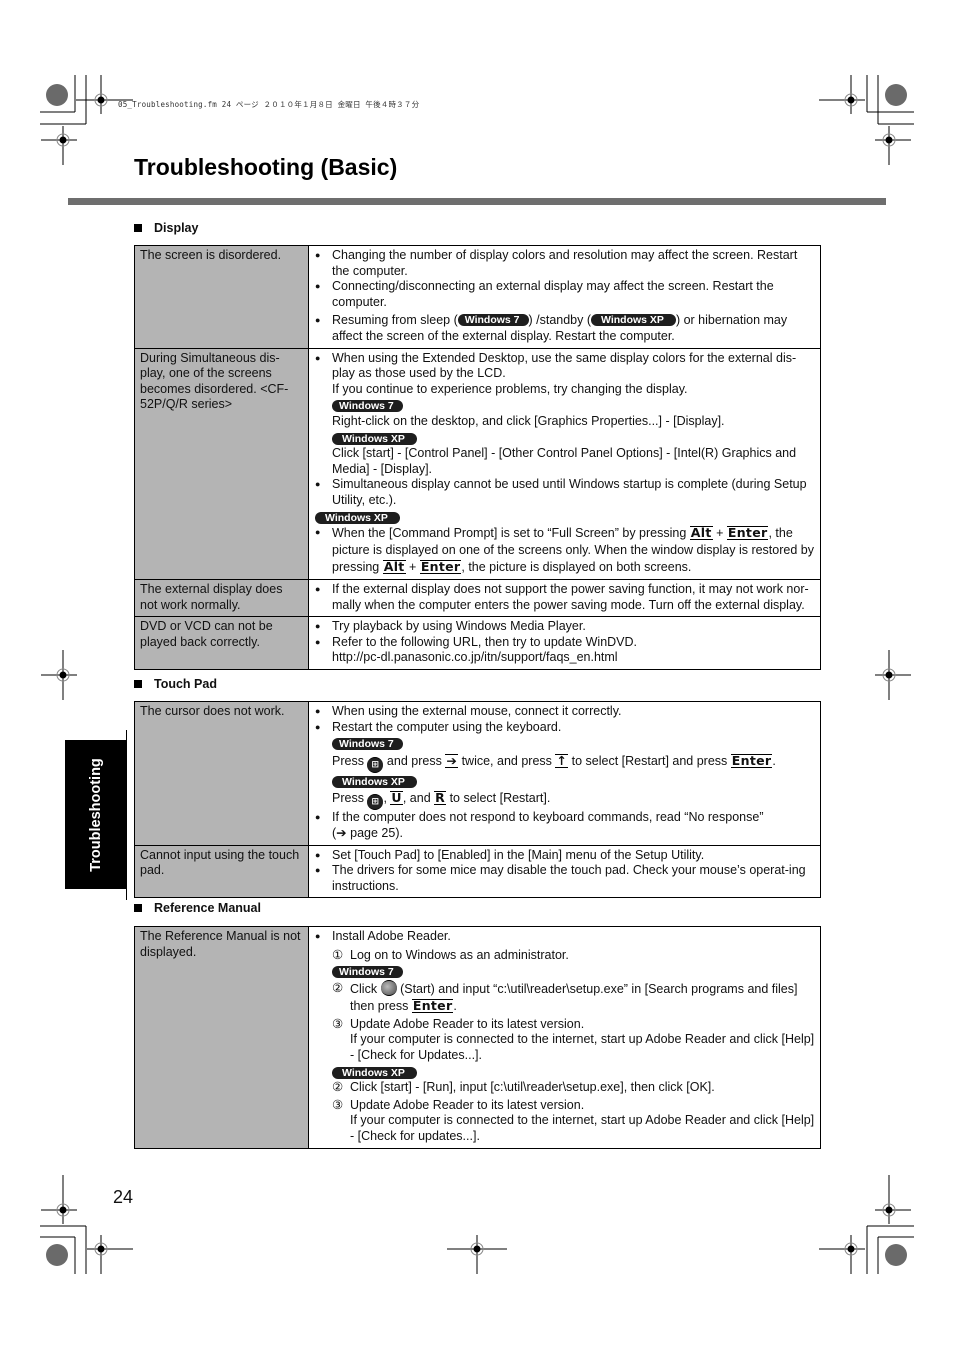 This screenshot has width=954, height=1351. What do you see at coordinates (477, 201) in the screenshot?
I see `title-rule` at bounding box center [477, 201].